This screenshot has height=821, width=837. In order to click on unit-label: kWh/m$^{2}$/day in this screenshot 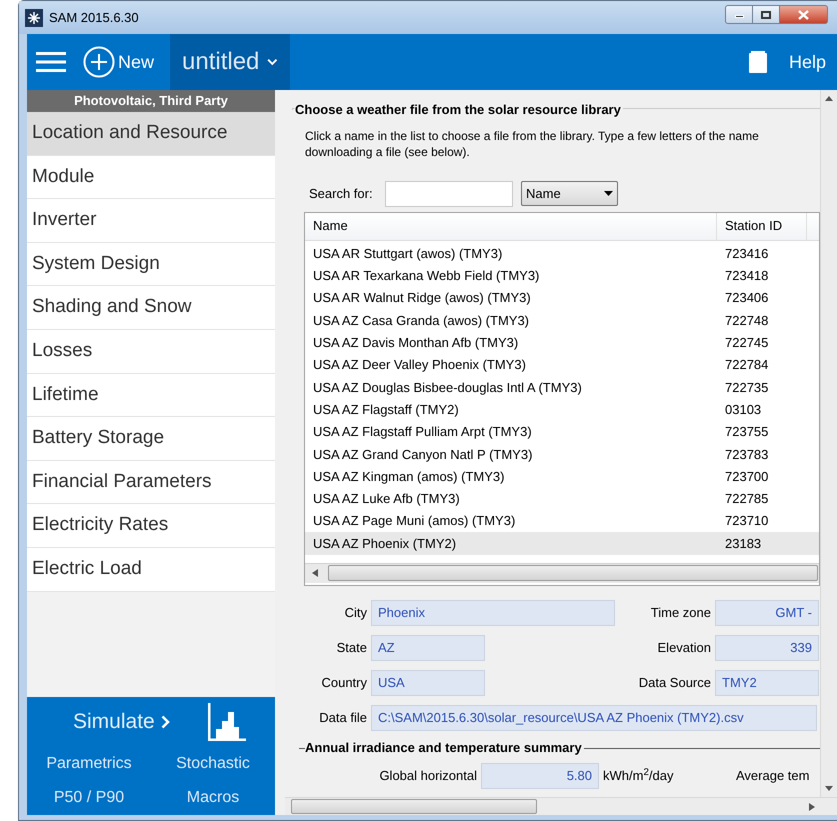, I will do `click(638, 775)`.